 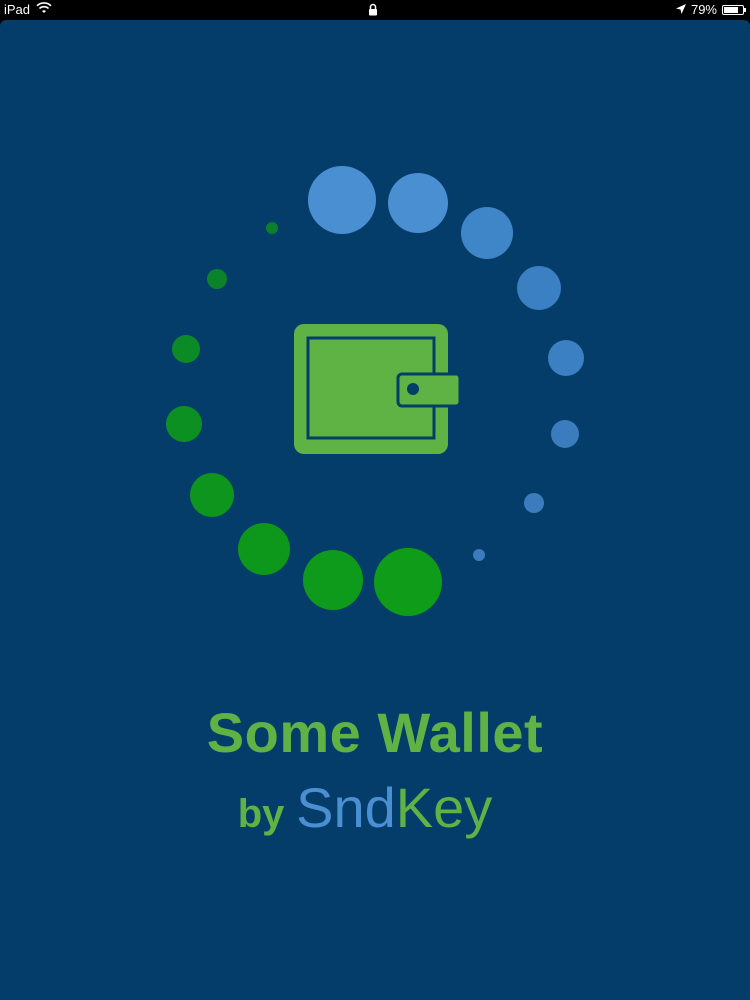 I want to click on battery-level, so click(x=731, y=9).